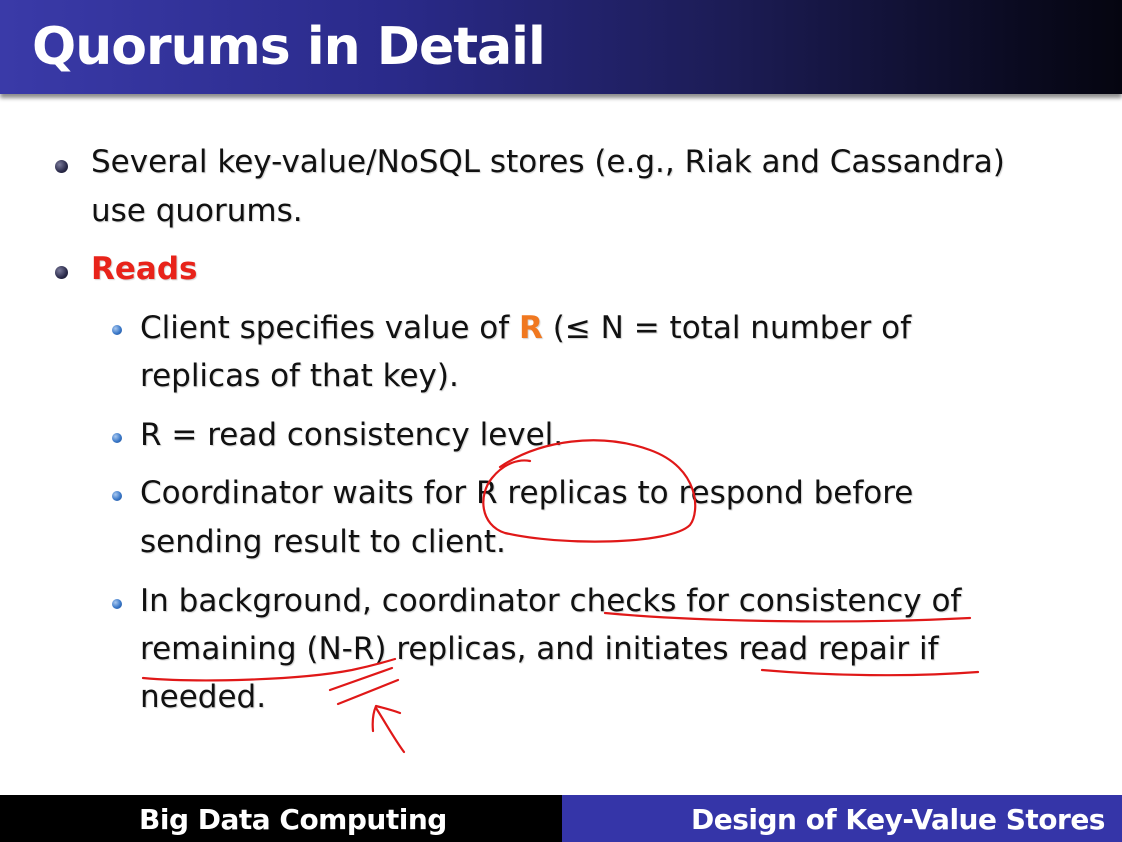 This screenshot has height=842, width=1122. Describe the element at coordinates (293, 819) in the screenshot. I see `footer-course-name: Big Data Computing` at that location.